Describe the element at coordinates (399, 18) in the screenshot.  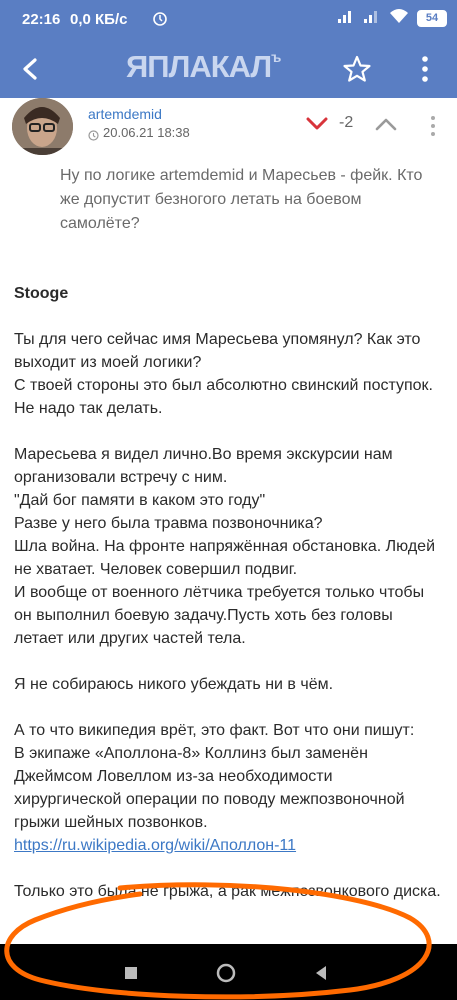
I see `wifi-icon` at that location.